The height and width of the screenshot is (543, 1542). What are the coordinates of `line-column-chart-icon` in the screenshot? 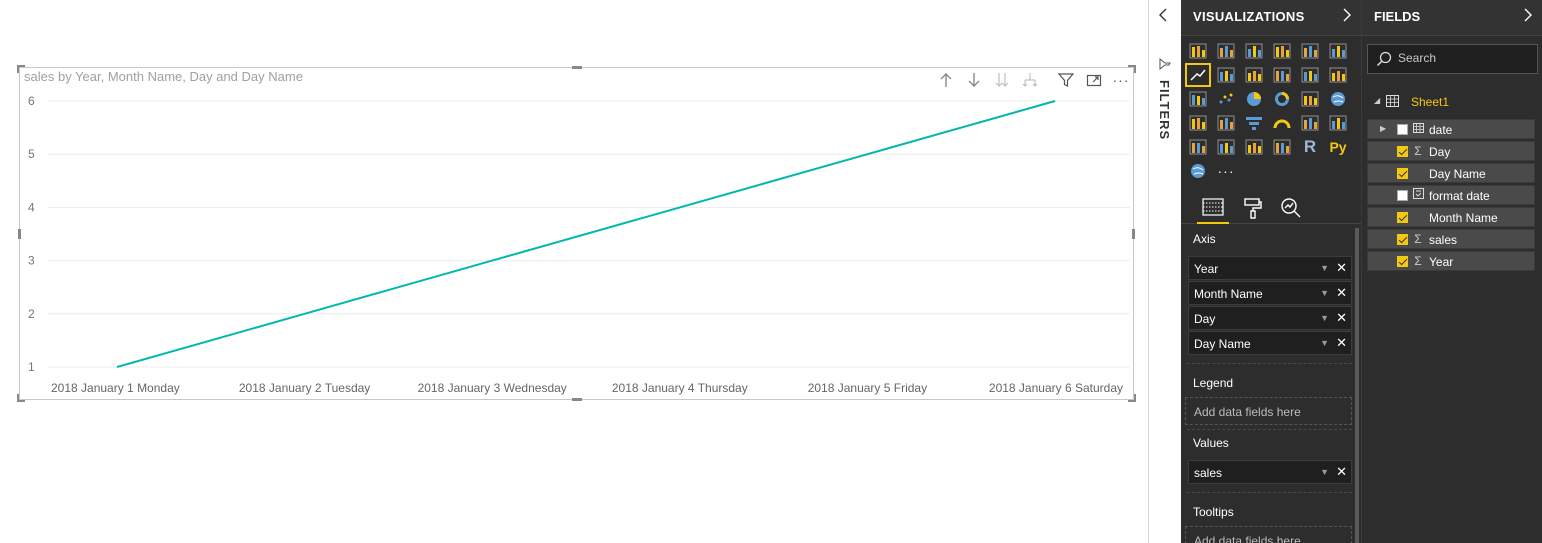 It's located at (1282, 75).